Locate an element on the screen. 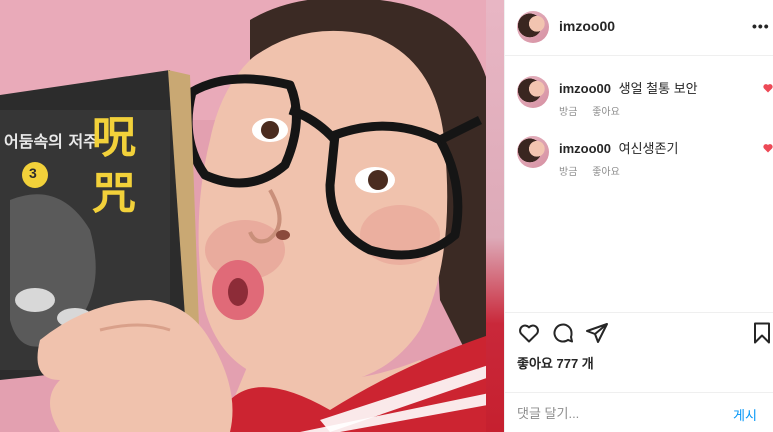 The image size is (773, 432). post-header: imzoo00 ••• is located at coordinates (639, 28).